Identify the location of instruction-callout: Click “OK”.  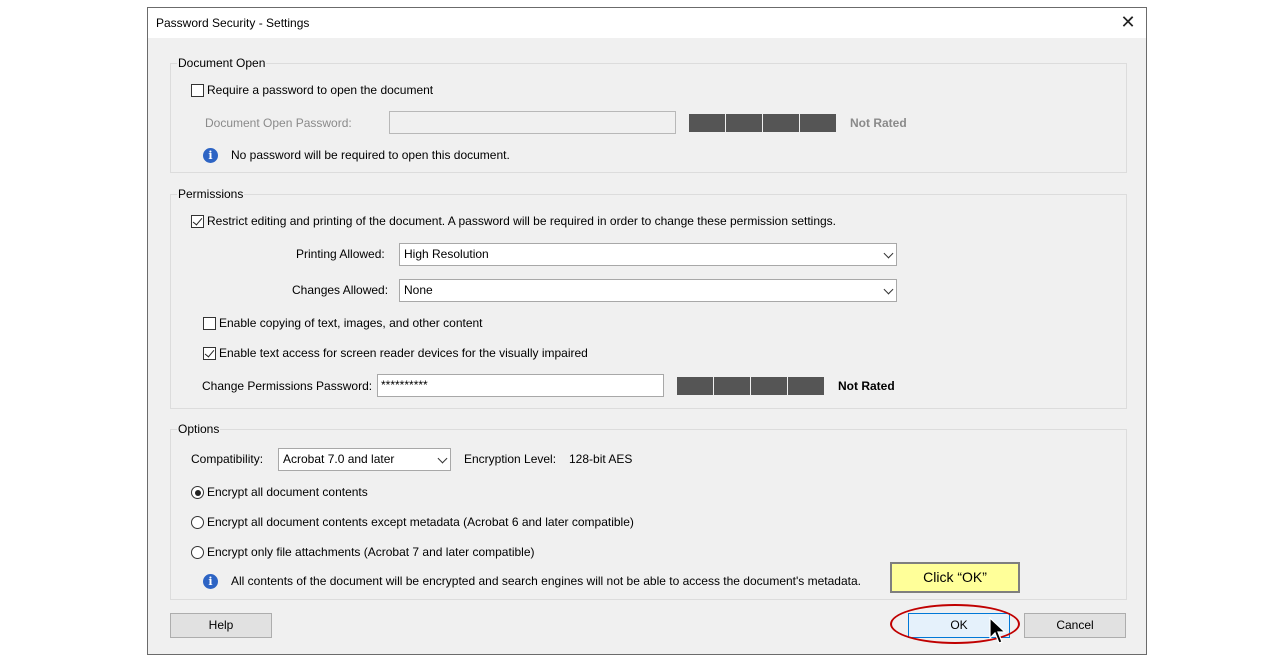
(955, 577).